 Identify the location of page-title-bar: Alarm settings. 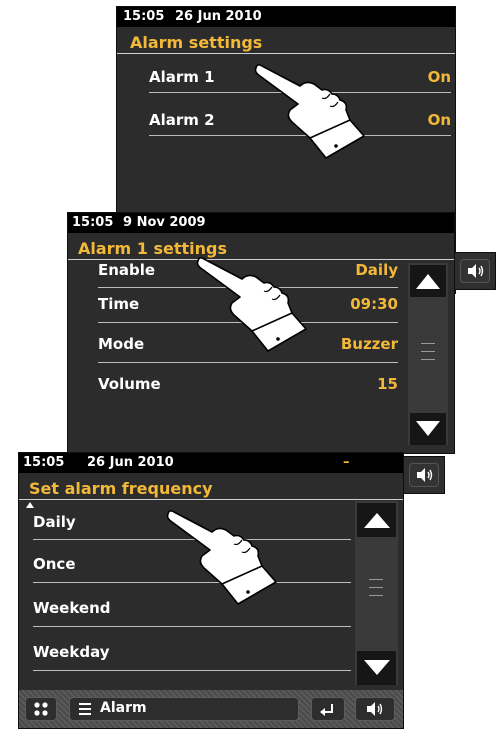
(286, 41).